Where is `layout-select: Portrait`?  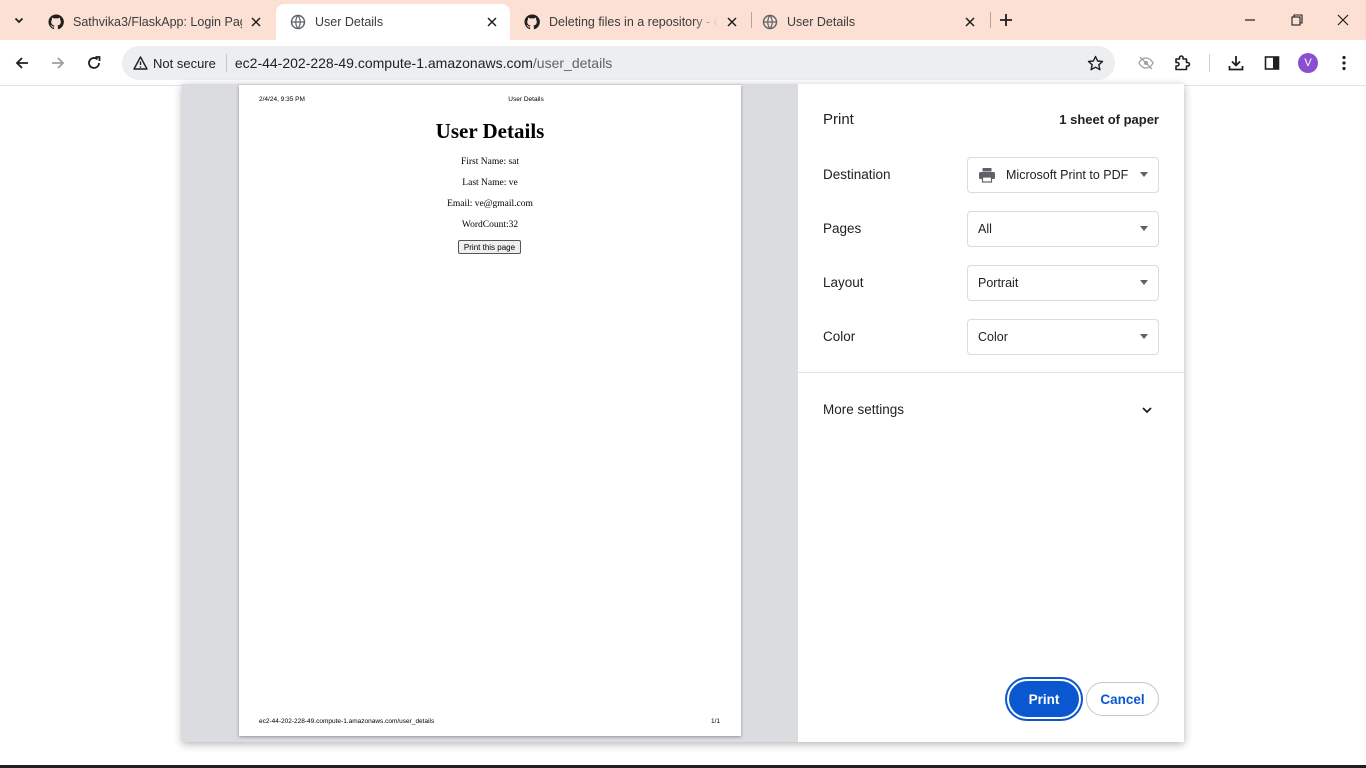 layout-select: Portrait is located at coordinates (1063, 283).